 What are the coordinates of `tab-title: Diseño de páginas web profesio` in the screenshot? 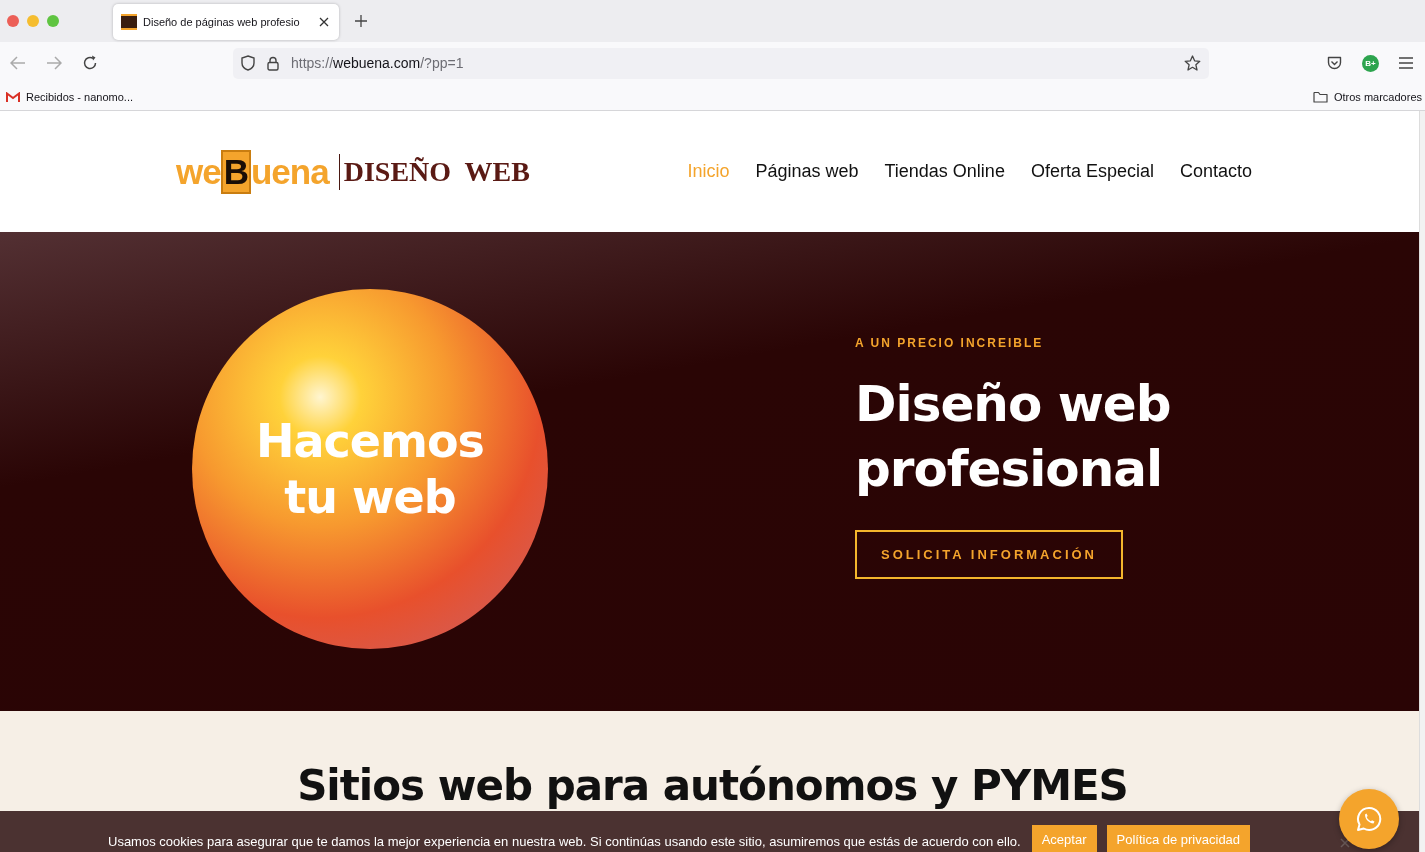 It's located at (222, 22).